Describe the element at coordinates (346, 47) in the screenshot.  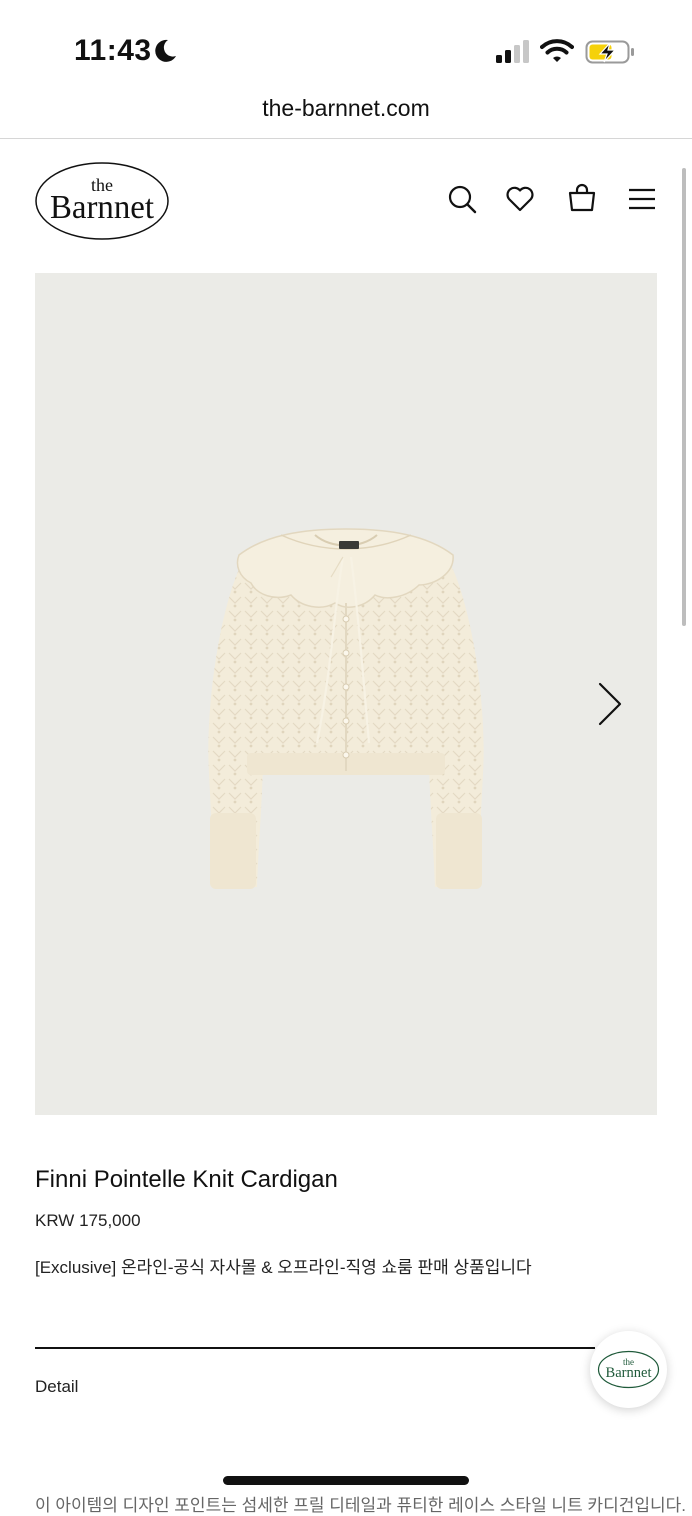
I see `status-bar: 11:43` at that location.